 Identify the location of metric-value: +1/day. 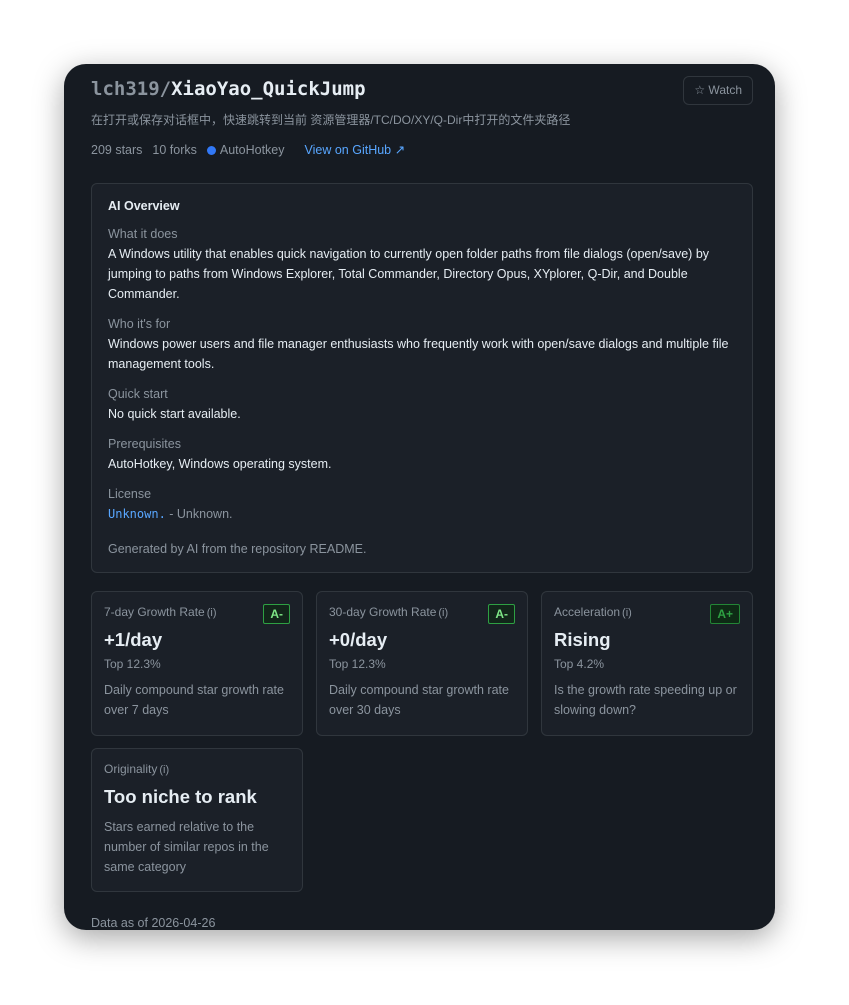
(133, 639).